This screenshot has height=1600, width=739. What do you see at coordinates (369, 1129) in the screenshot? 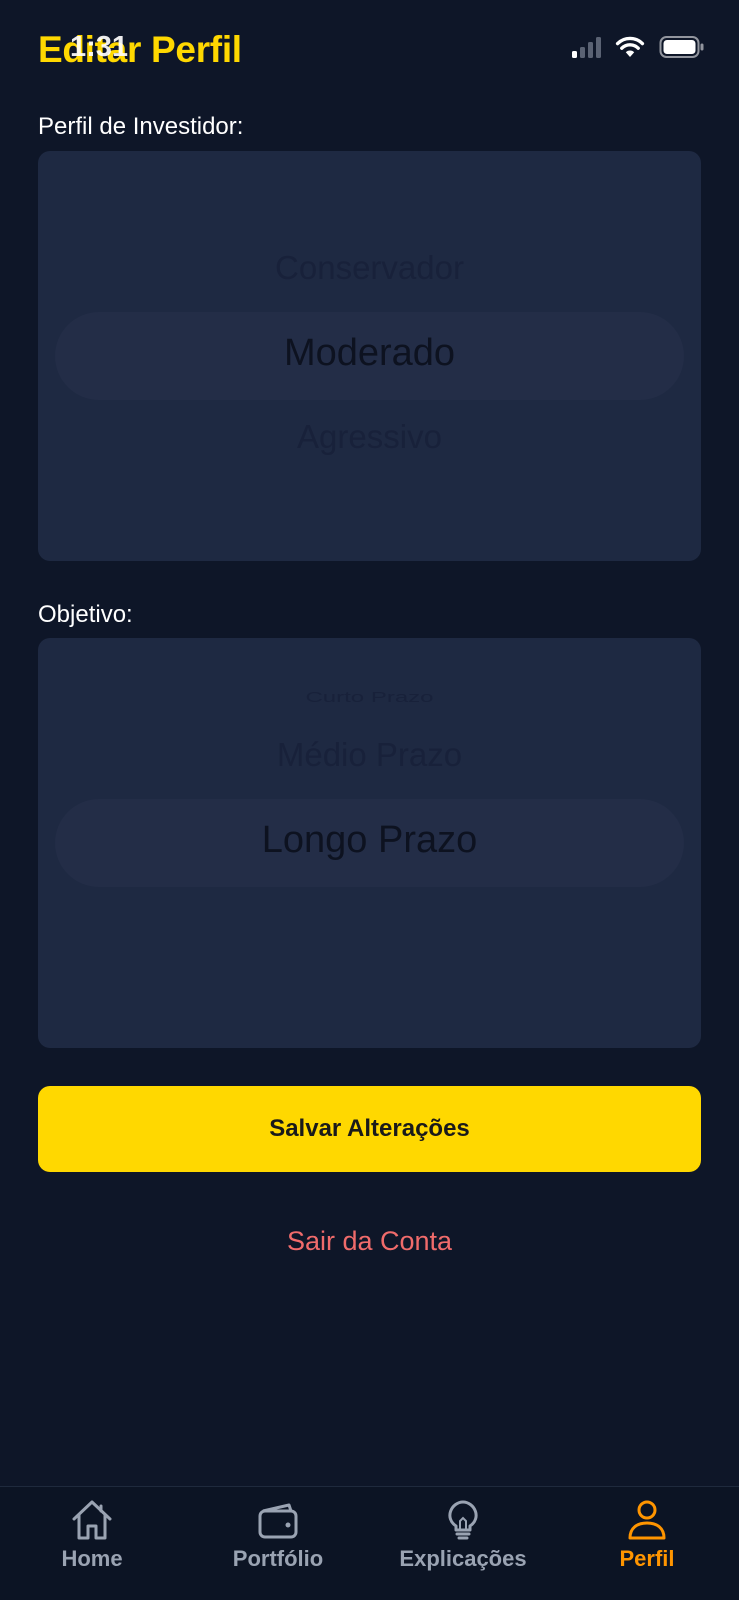
I see `save-changes-button: Salvar Alterações` at bounding box center [369, 1129].